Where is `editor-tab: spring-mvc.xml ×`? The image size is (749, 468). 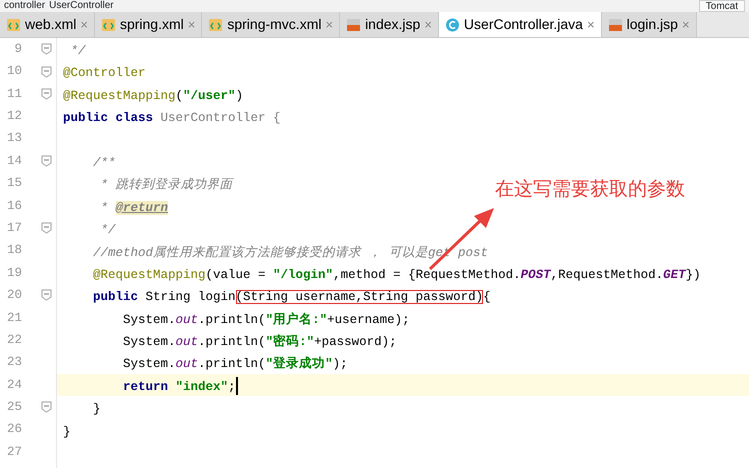
editor-tab: spring-mvc.xml × is located at coordinates (271, 24).